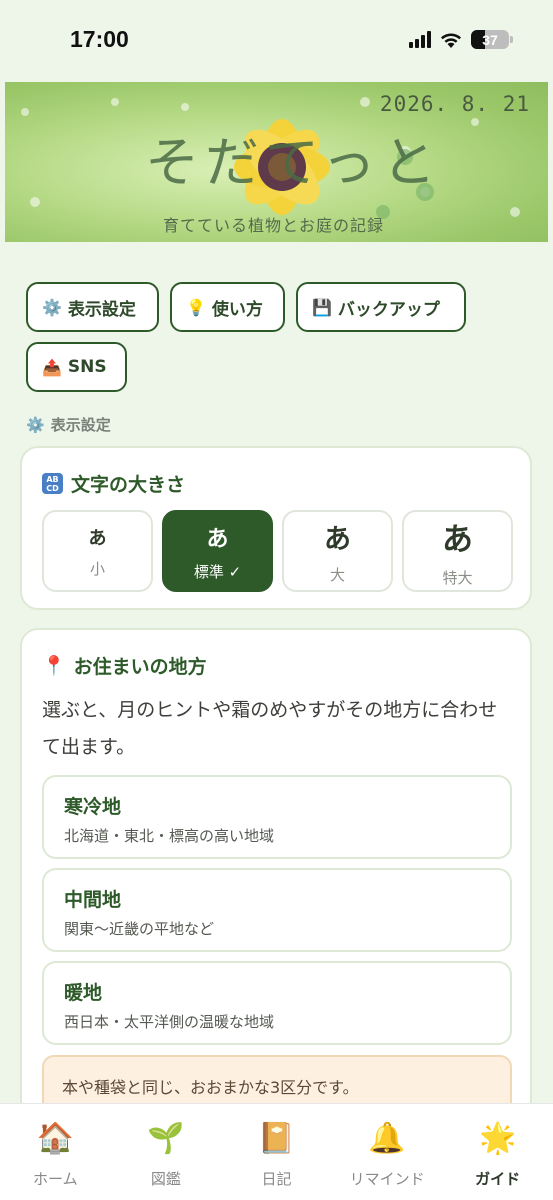 The image size is (553, 1200). Describe the element at coordinates (210, 1087) in the screenshot. I see `region-note-text: 本や種袋と同じ、おおまかな3区分です。` at that location.